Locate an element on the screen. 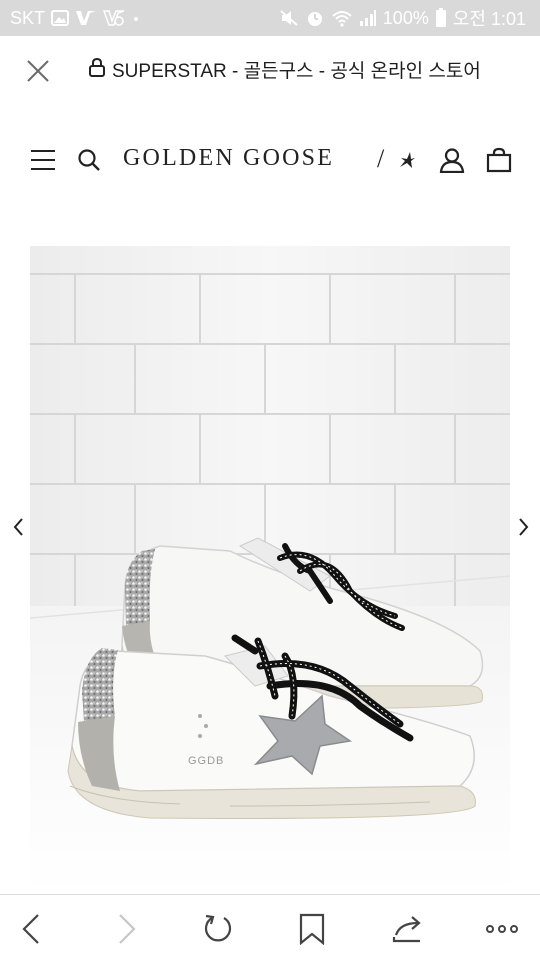  shoe-logo-text: GGDB is located at coordinates (206, 761).